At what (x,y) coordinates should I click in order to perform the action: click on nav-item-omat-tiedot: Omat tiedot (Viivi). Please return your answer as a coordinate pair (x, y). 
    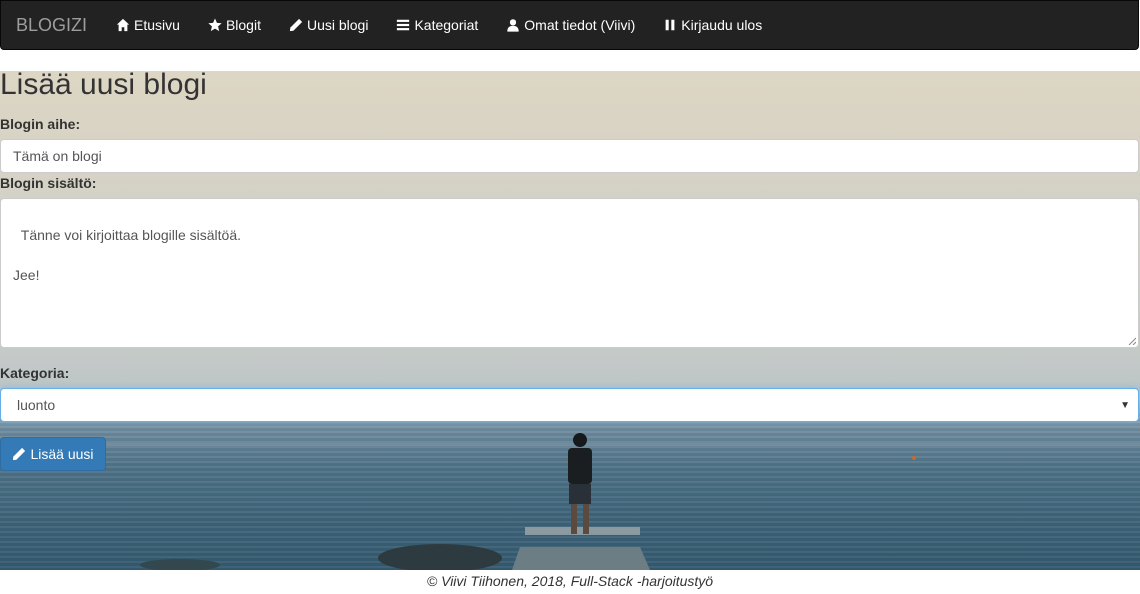
    Looking at the image, I should click on (570, 25).